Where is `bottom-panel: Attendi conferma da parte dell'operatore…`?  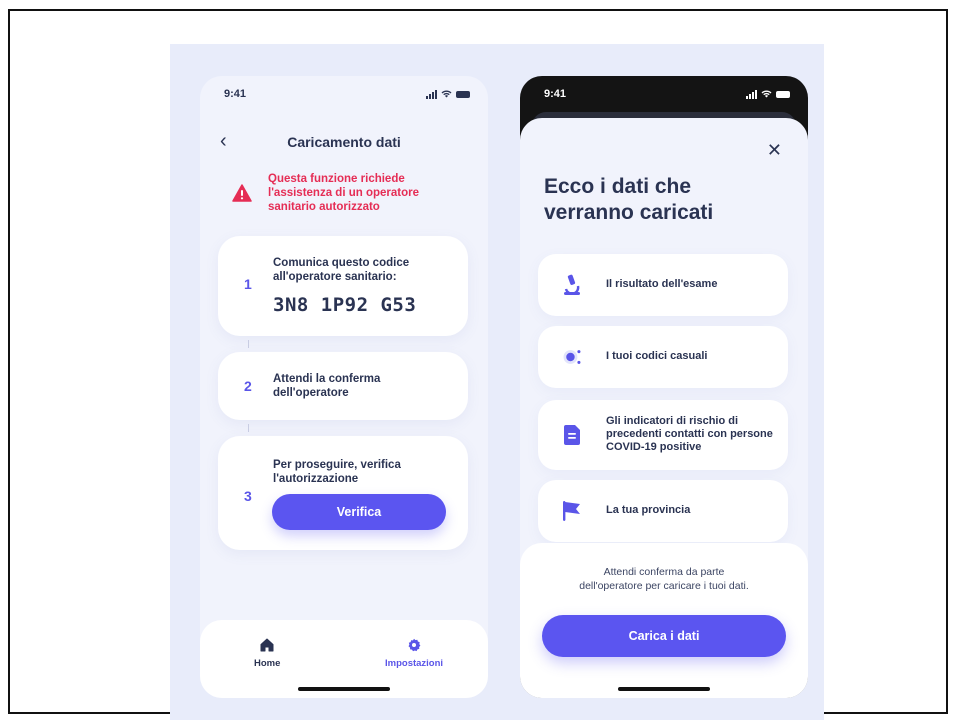 bottom-panel: Attendi conferma da parte dell'operatore… is located at coordinates (664, 620).